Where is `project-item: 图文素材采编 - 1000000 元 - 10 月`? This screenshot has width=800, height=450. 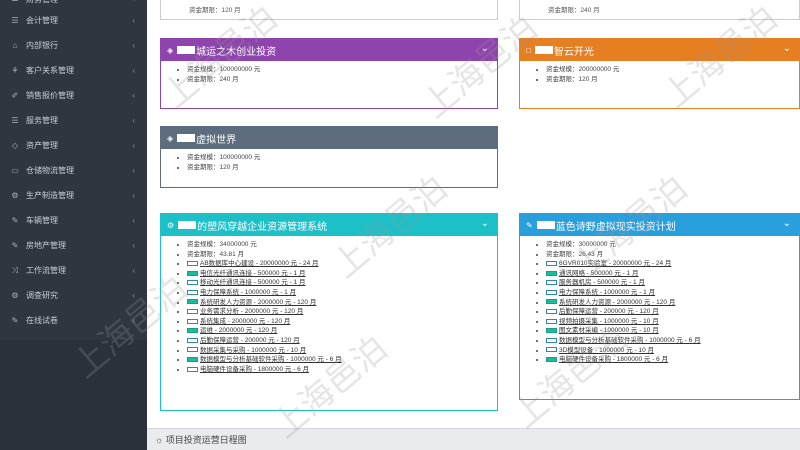
project-item: 图文素材采编 - 1000000 元 - 10 月 is located at coordinates (672, 331).